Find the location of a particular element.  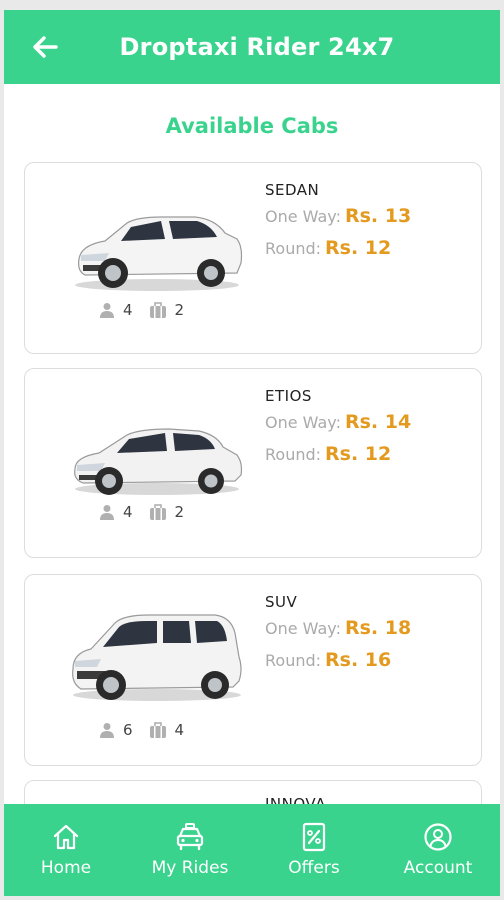

cab-name: SUV is located at coordinates (281, 602).